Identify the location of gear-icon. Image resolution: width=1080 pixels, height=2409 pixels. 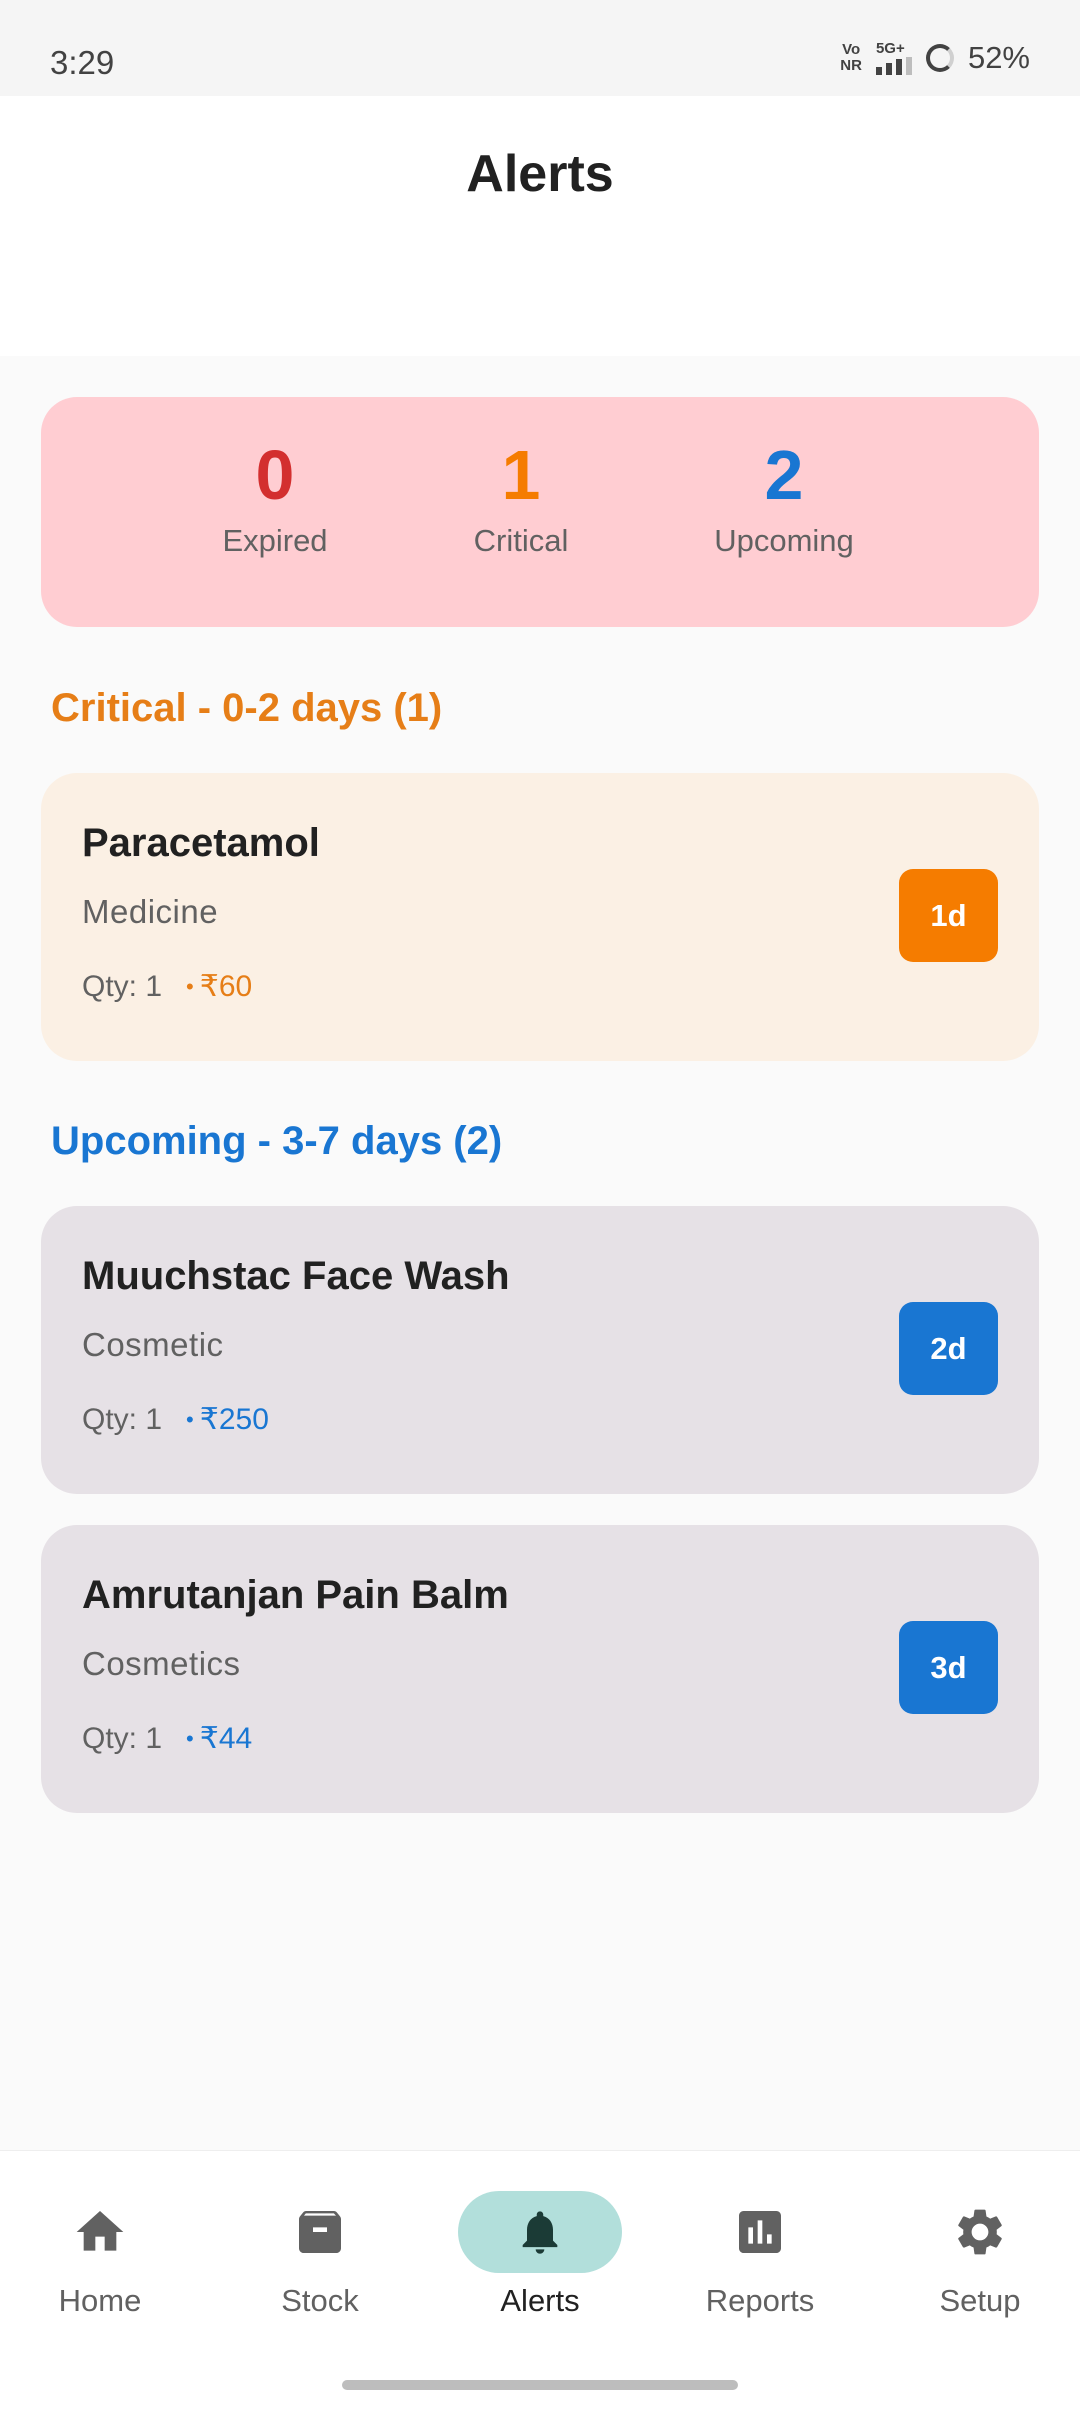
(980, 2232).